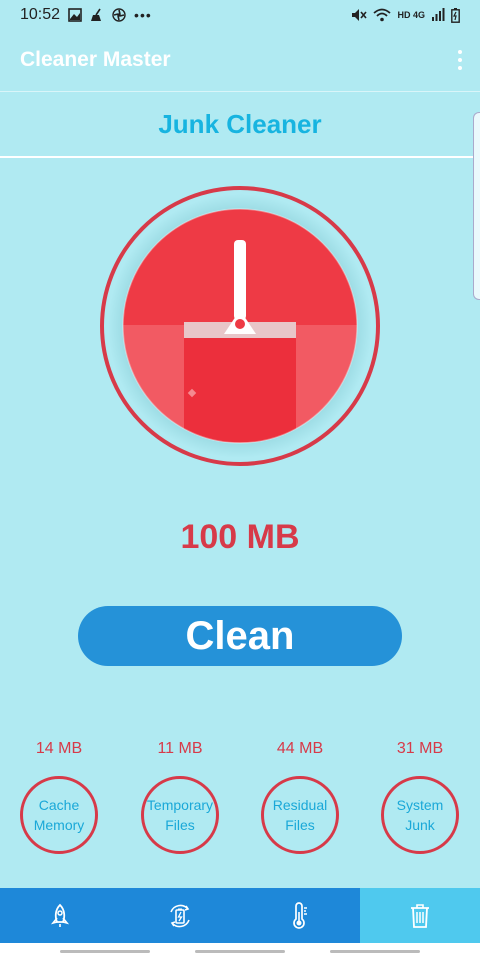  What do you see at coordinates (382, 15) in the screenshot?
I see `wifi-icon` at bounding box center [382, 15].